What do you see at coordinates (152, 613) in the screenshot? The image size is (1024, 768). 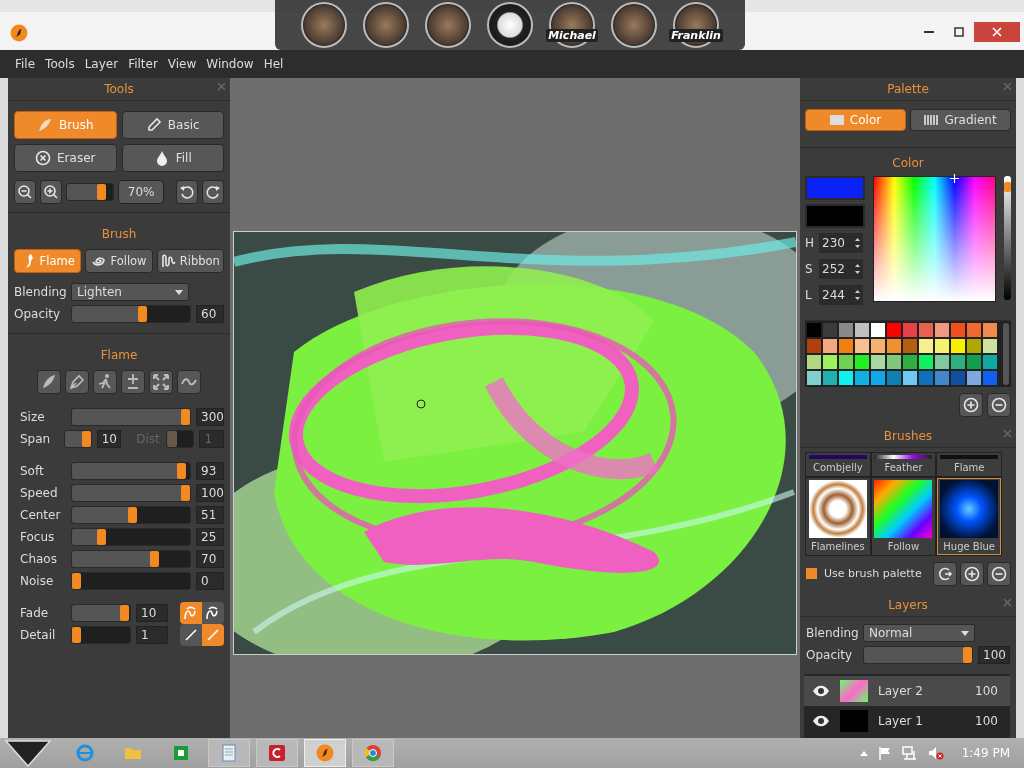 I see `value-field: 10` at bounding box center [152, 613].